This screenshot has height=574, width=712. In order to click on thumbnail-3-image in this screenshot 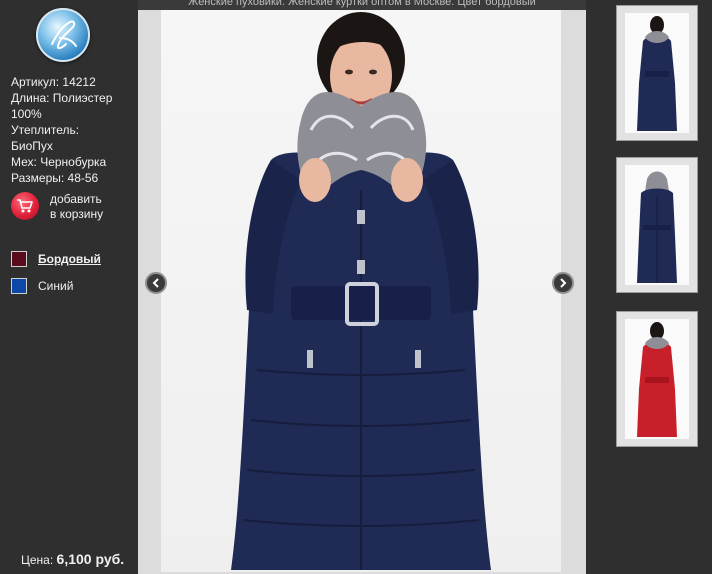, I will do `click(657, 379)`.